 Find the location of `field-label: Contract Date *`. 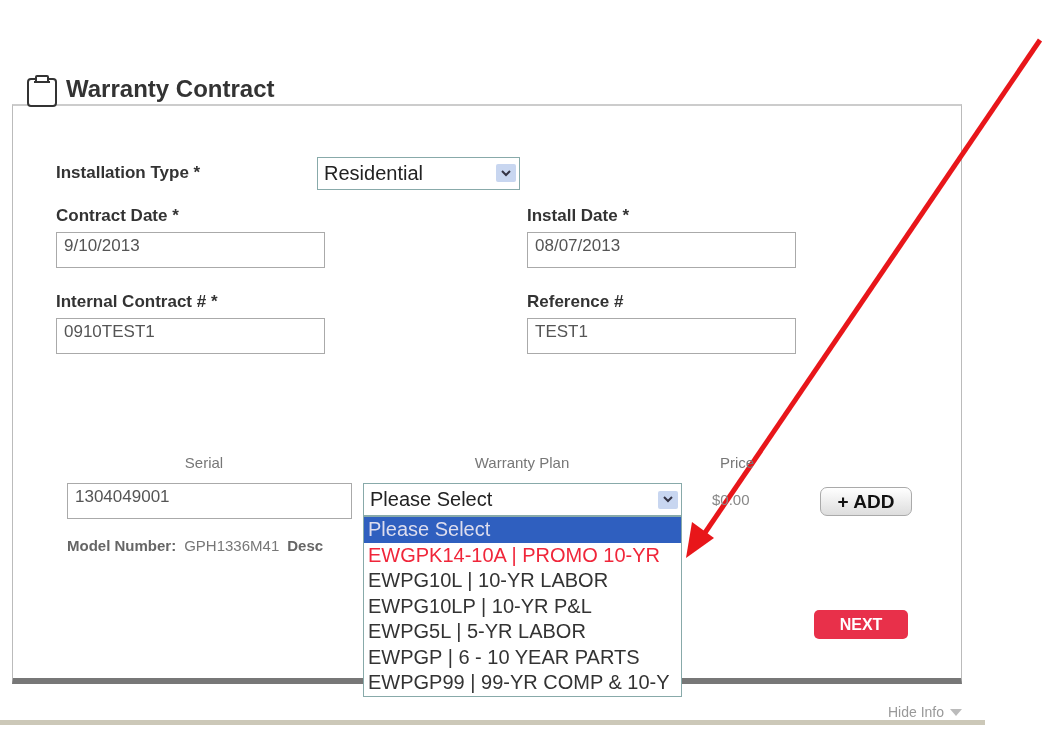

field-label: Contract Date * is located at coordinates (118, 216).